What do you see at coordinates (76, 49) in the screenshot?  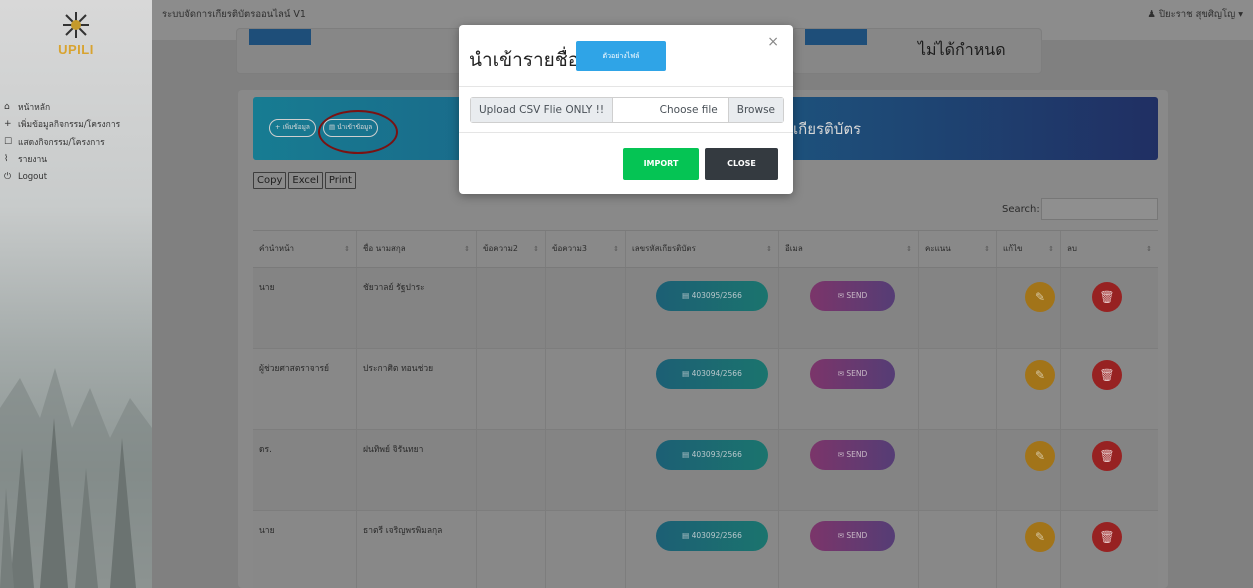 I see `logo-text: UPILI` at bounding box center [76, 49].